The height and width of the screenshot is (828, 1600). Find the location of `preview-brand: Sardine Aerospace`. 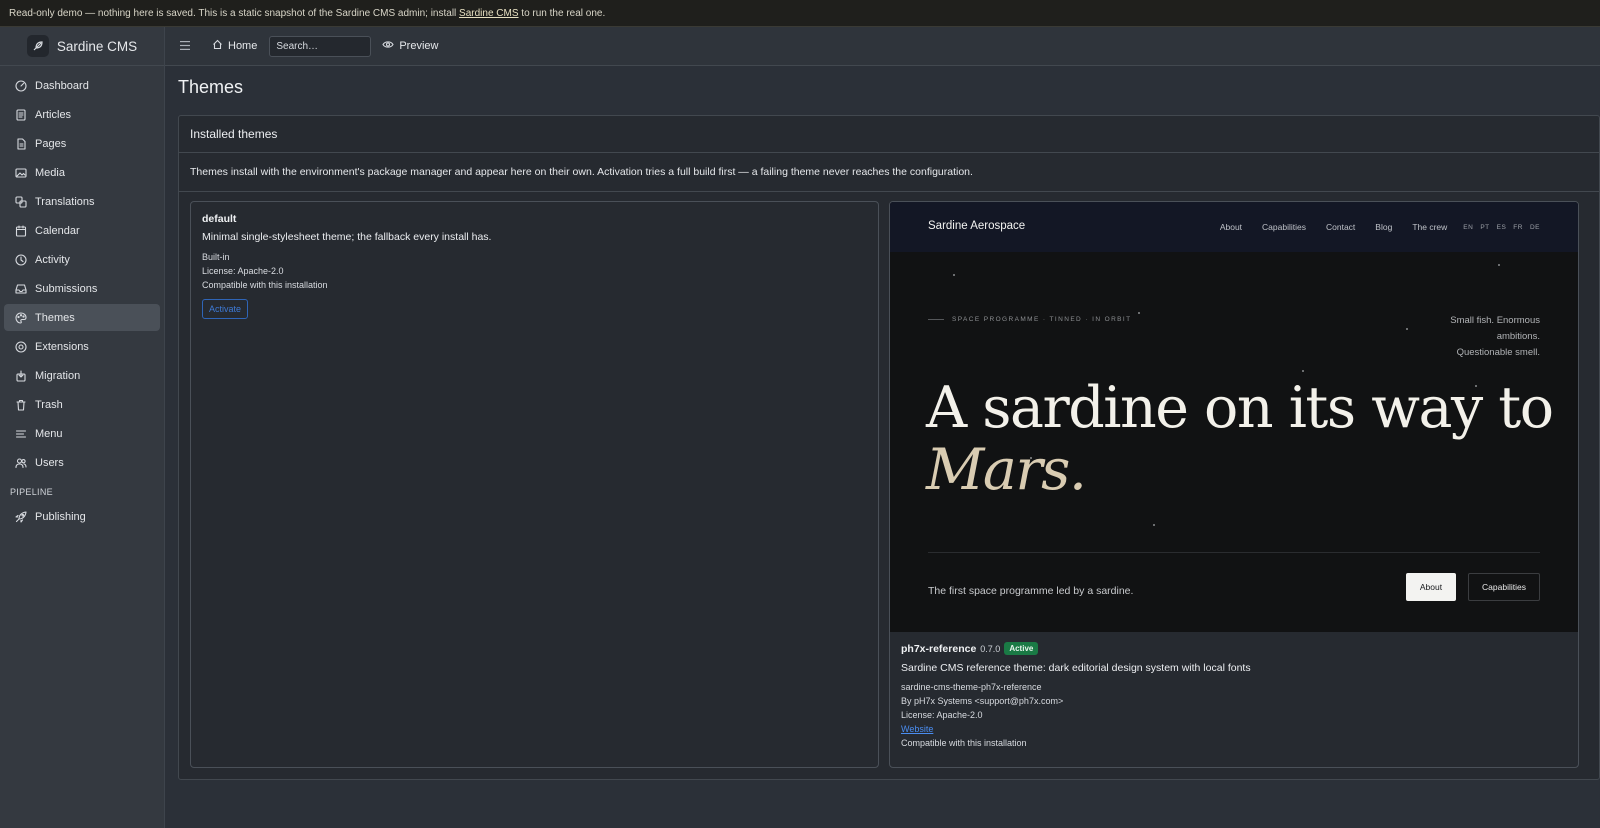

preview-brand: Sardine Aerospace is located at coordinates (977, 226).